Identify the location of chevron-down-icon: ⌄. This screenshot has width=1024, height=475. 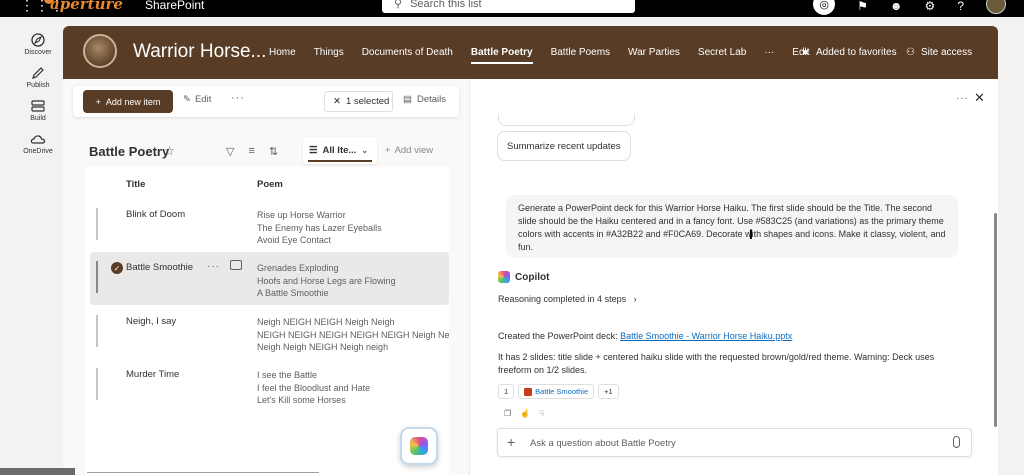
(365, 150).